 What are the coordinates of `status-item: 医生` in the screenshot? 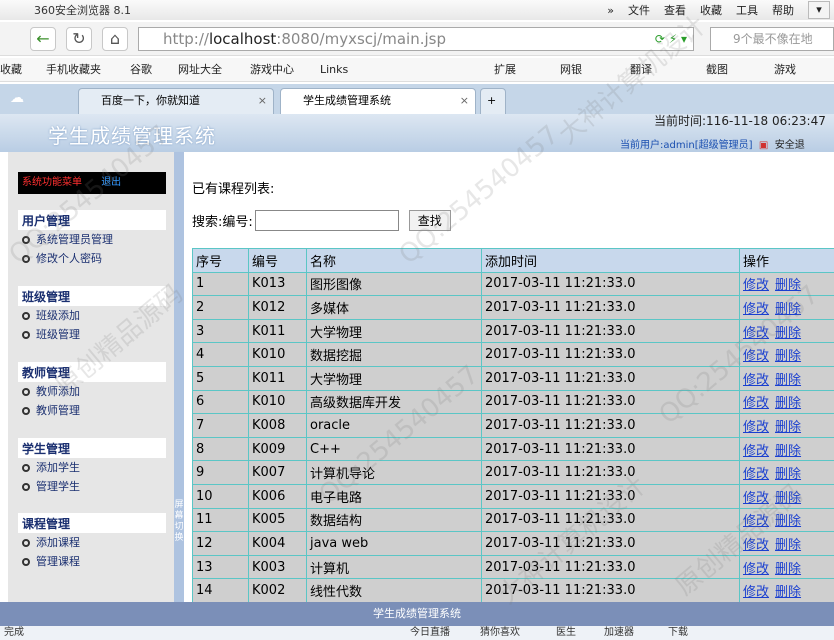 It's located at (566, 633).